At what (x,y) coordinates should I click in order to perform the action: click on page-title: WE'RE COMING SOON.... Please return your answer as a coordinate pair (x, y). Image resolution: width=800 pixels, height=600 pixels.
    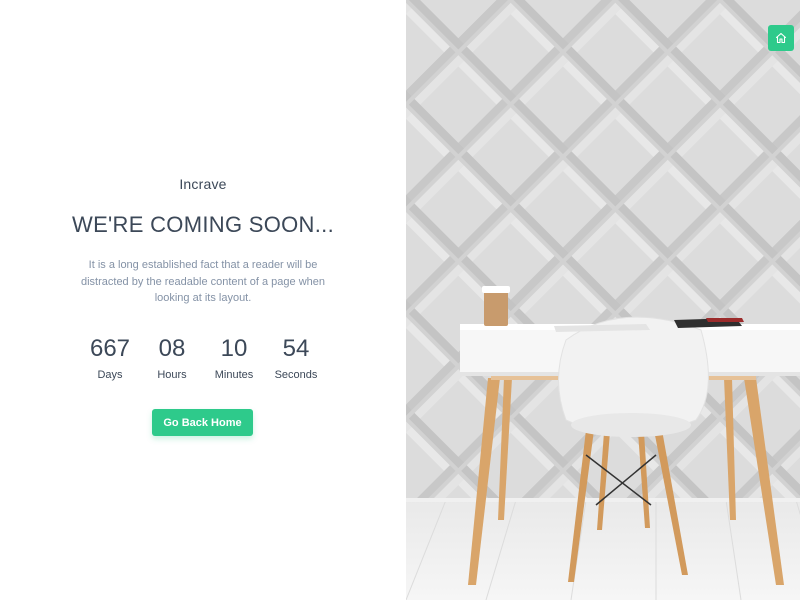
    Looking at the image, I should click on (203, 224).